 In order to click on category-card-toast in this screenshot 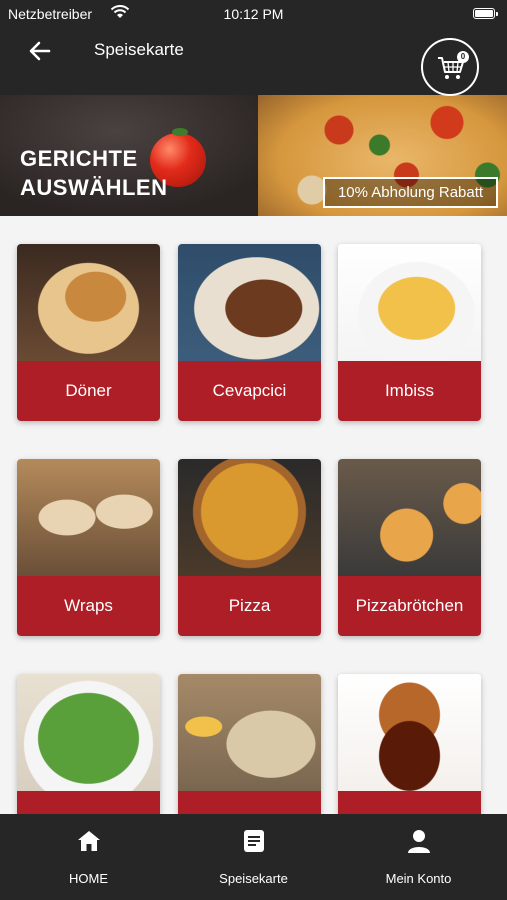, I will do `click(249, 744)`.